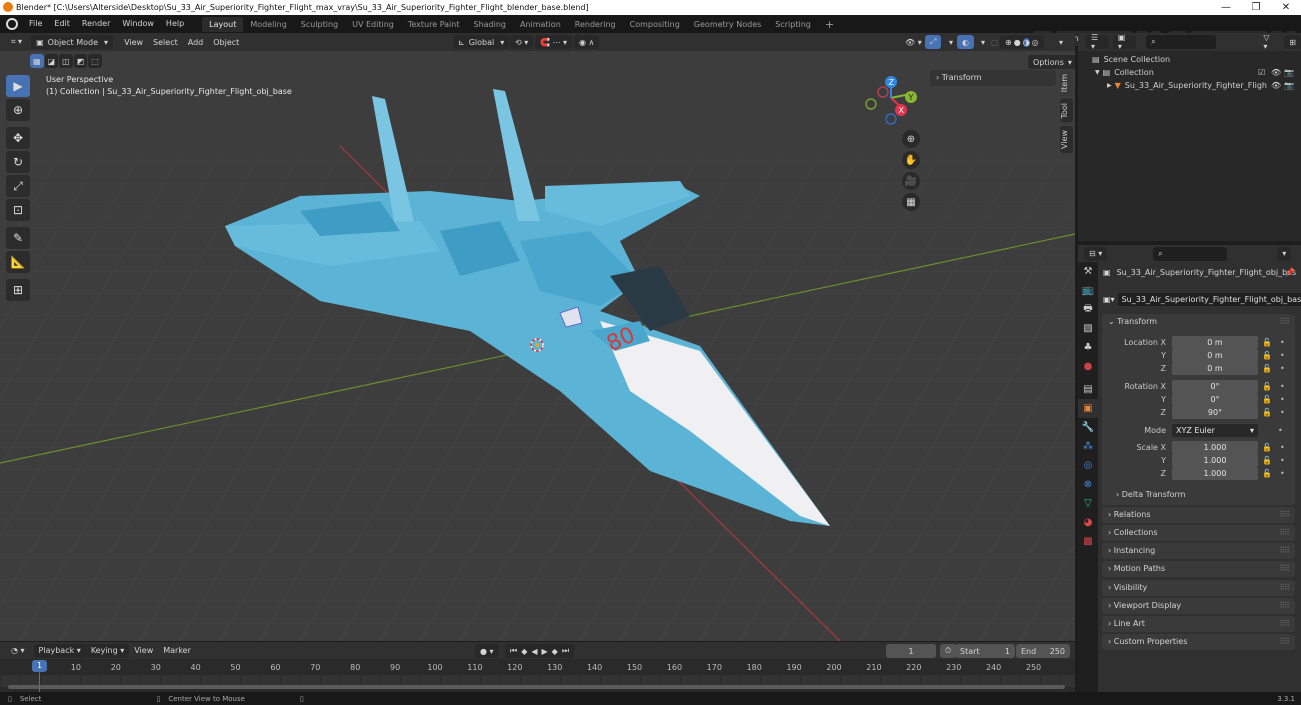  I want to click on tab-tool: Tool, so click(1066, 111).